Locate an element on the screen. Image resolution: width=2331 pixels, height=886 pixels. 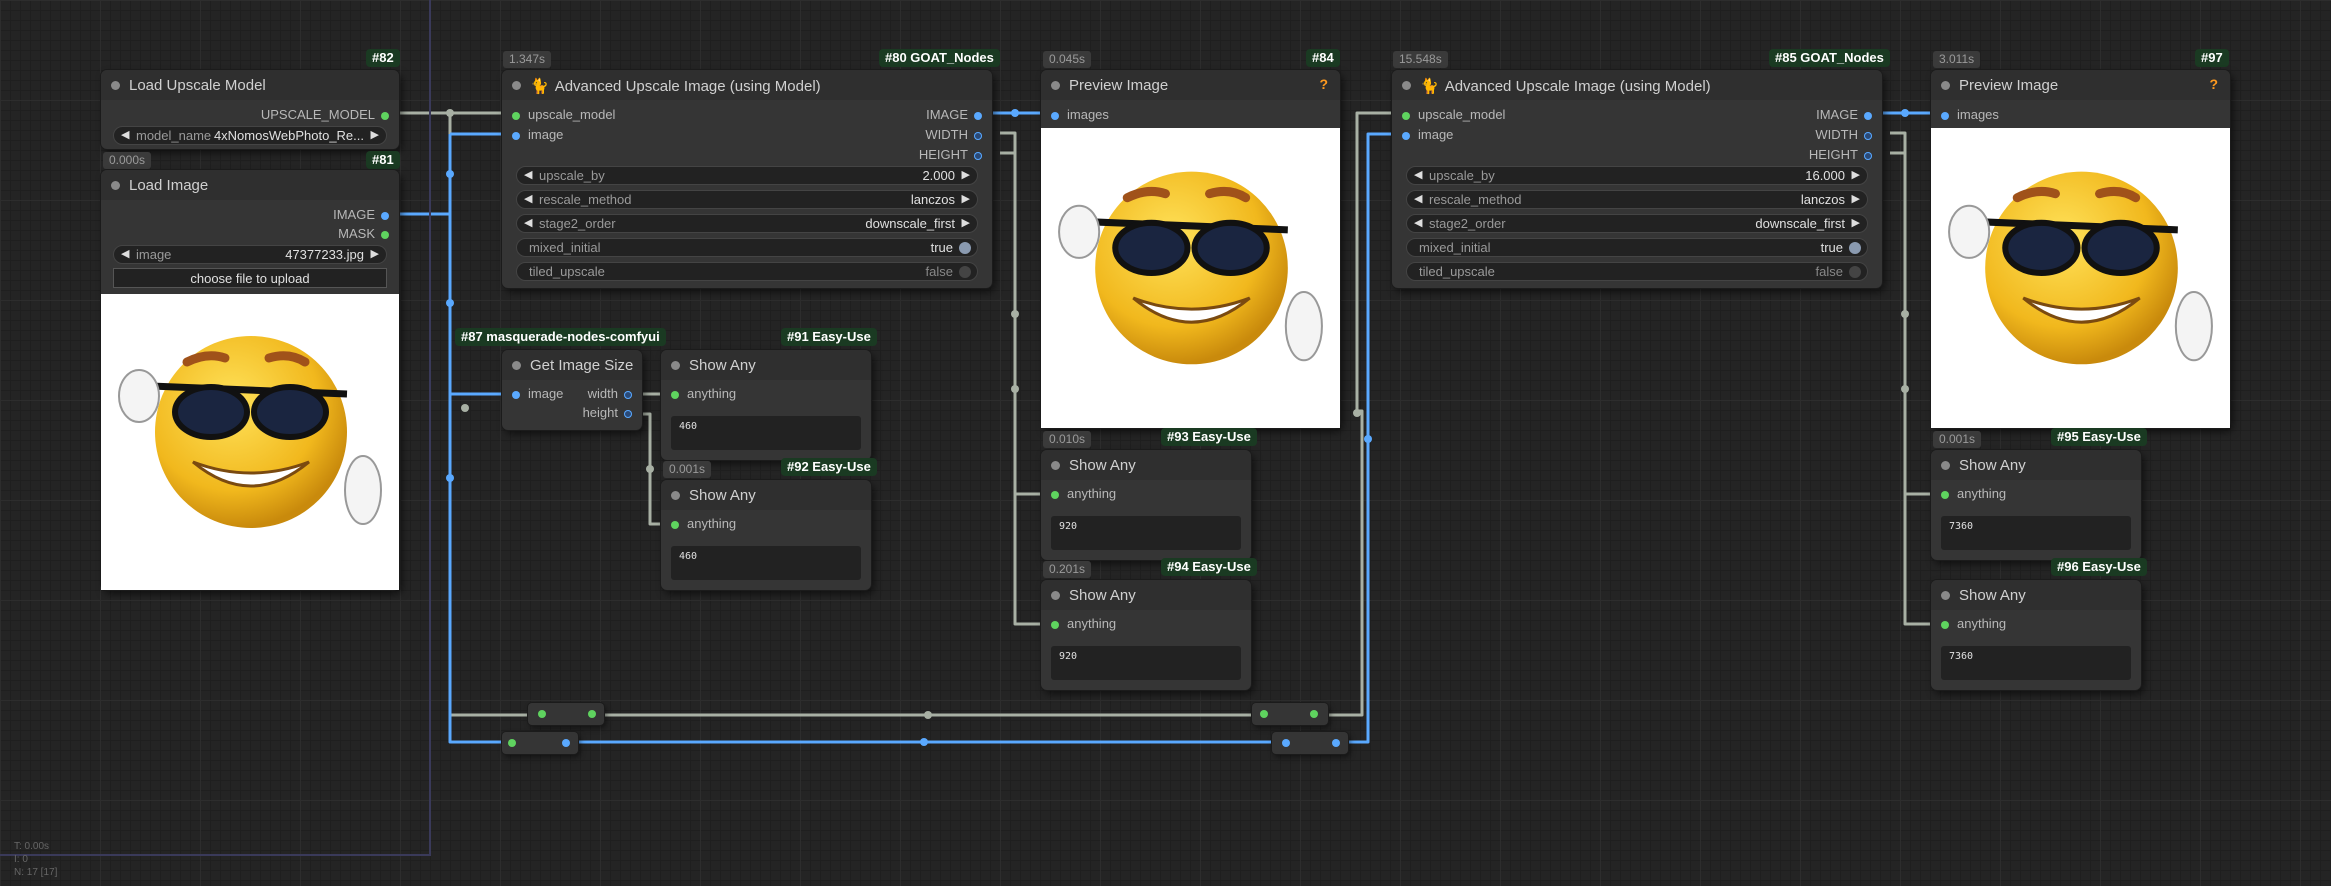
get-image-size-node: Get Image Size image width height is located at coordinates (572, 390).